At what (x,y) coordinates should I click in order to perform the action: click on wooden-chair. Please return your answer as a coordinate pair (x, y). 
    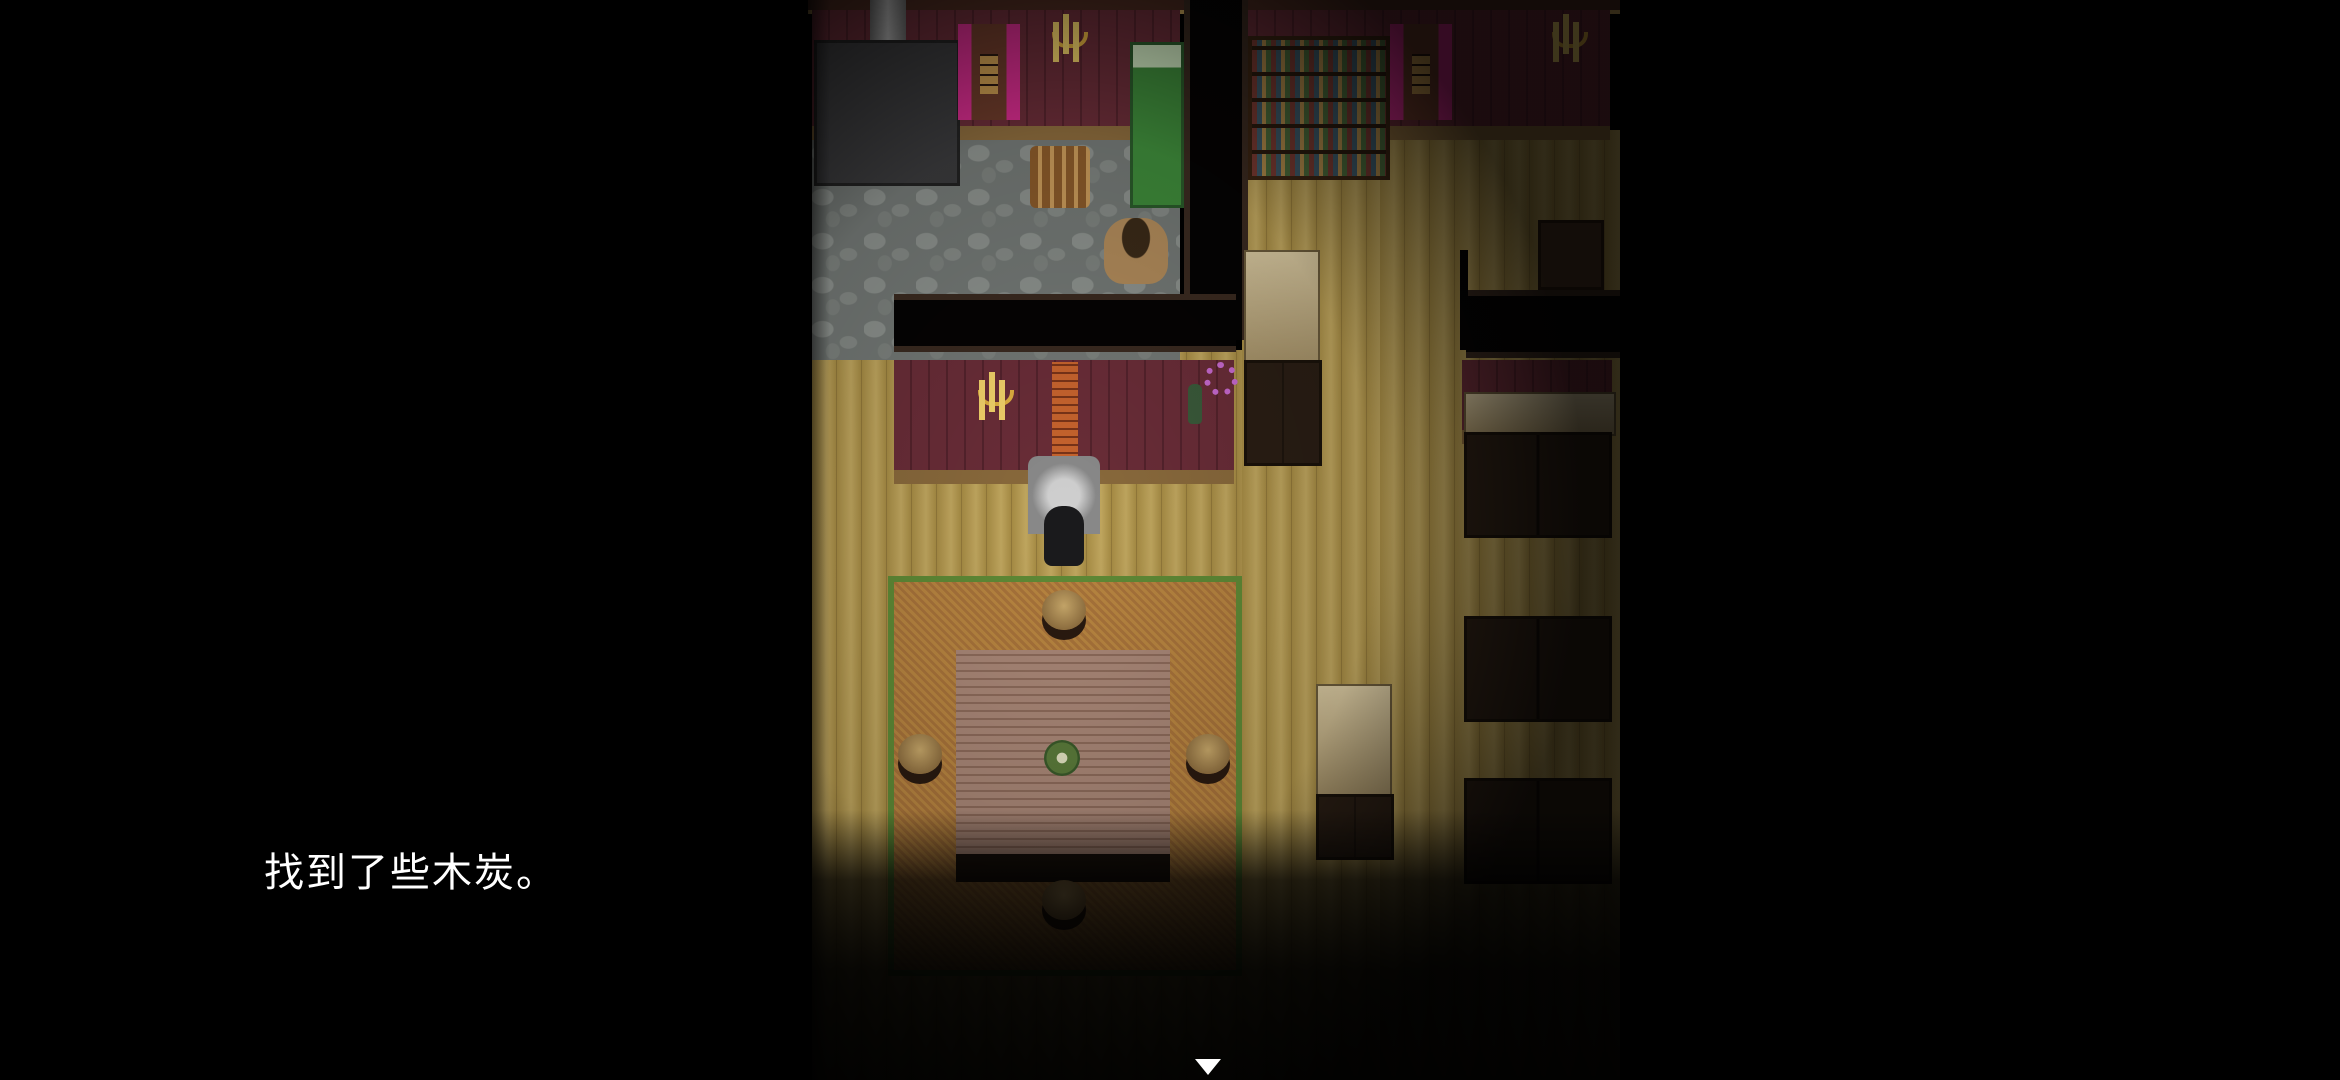
    Looking at the image, I should click on (1571, 255).